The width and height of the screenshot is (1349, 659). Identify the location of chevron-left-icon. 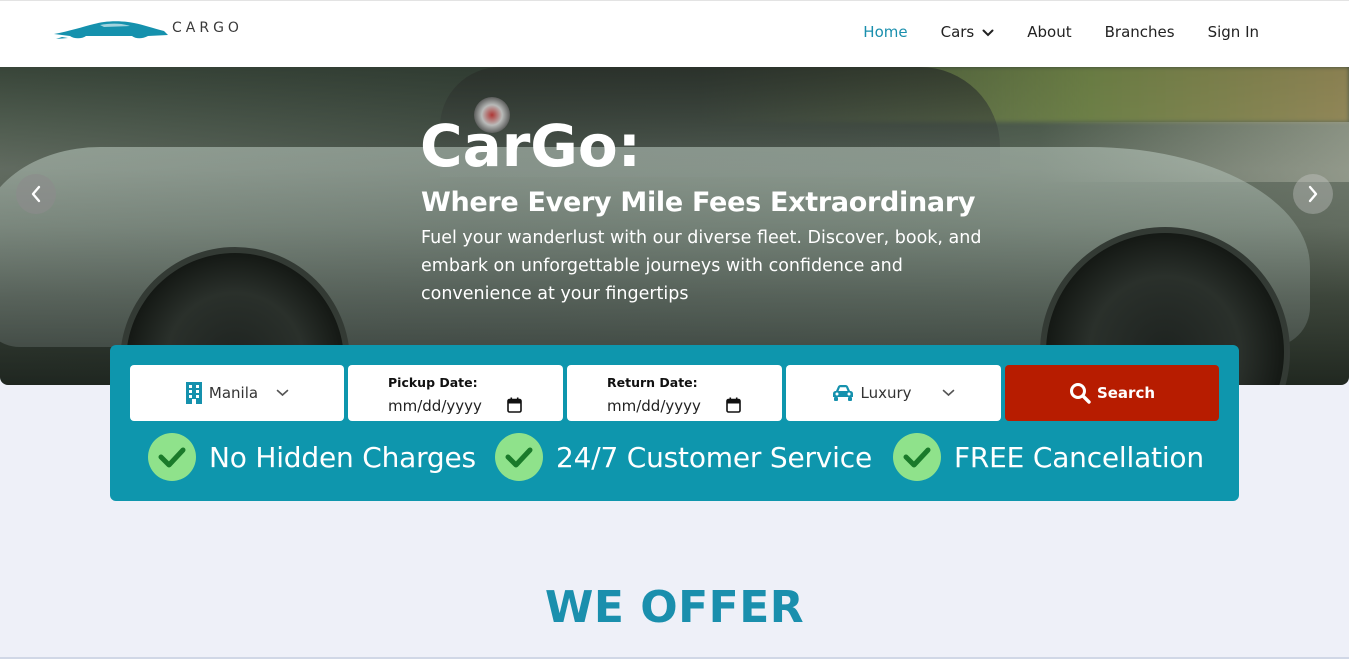
(36, 194).